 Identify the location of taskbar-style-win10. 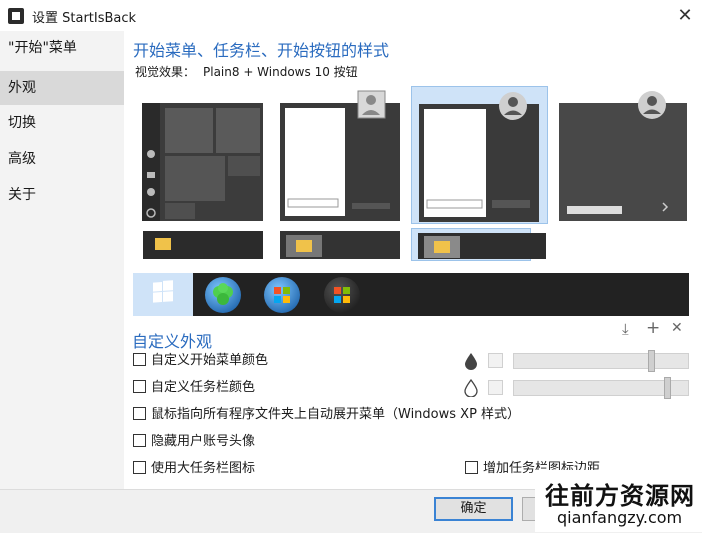
(203, 244).